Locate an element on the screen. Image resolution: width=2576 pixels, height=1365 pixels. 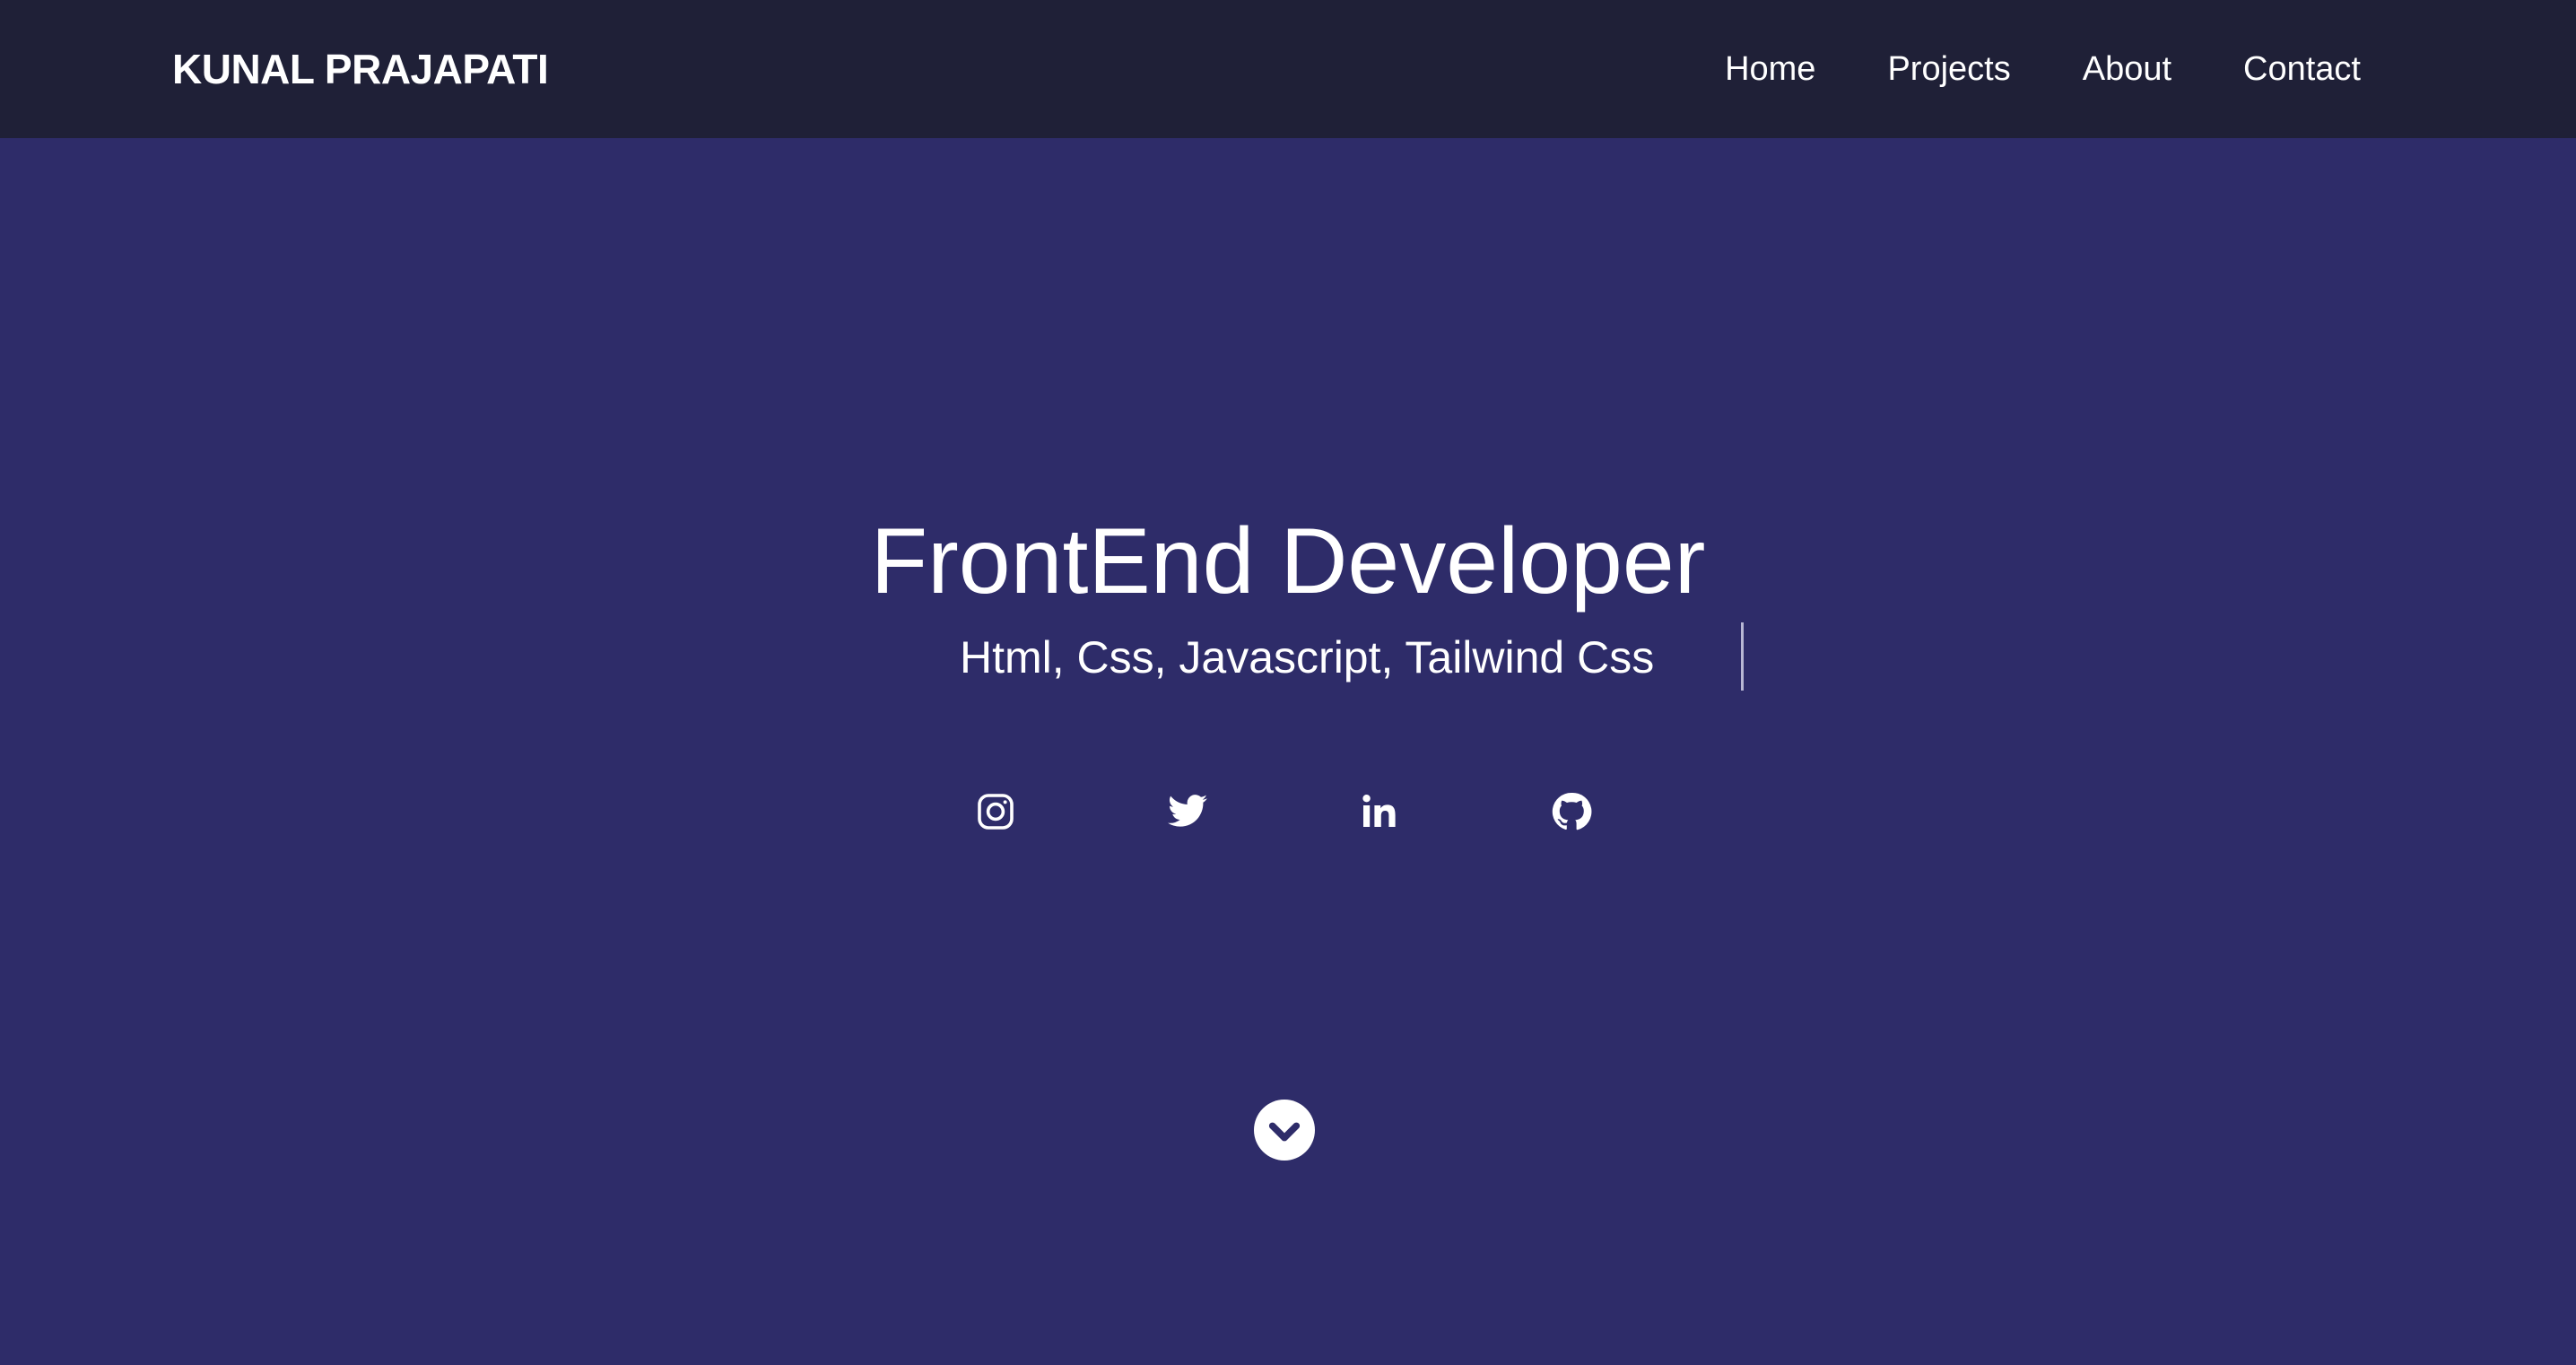
brand-logo-text: KUNAL PRAJAPATI is located at coordinates (360, 69).